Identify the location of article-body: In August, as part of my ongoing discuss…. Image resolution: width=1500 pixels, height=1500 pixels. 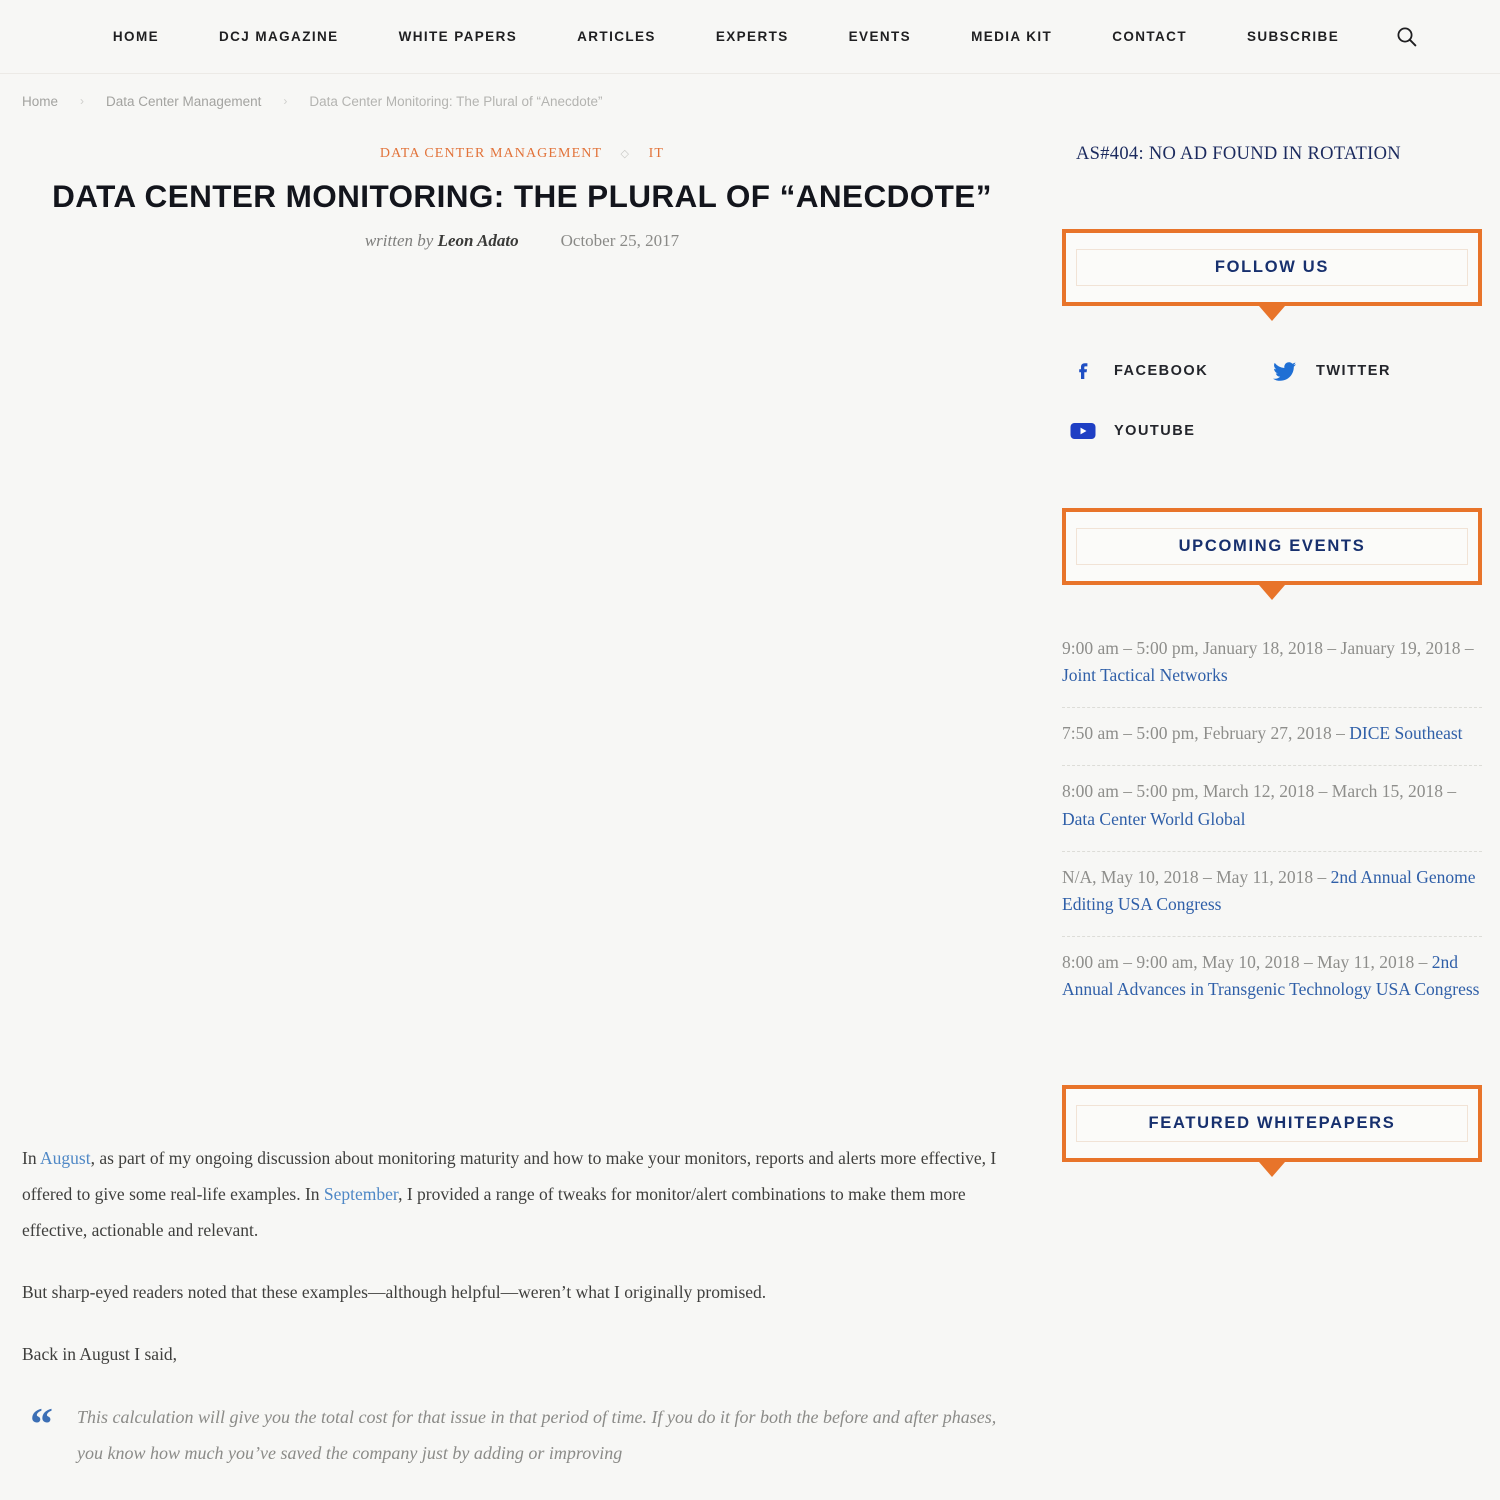
(522, 1256).